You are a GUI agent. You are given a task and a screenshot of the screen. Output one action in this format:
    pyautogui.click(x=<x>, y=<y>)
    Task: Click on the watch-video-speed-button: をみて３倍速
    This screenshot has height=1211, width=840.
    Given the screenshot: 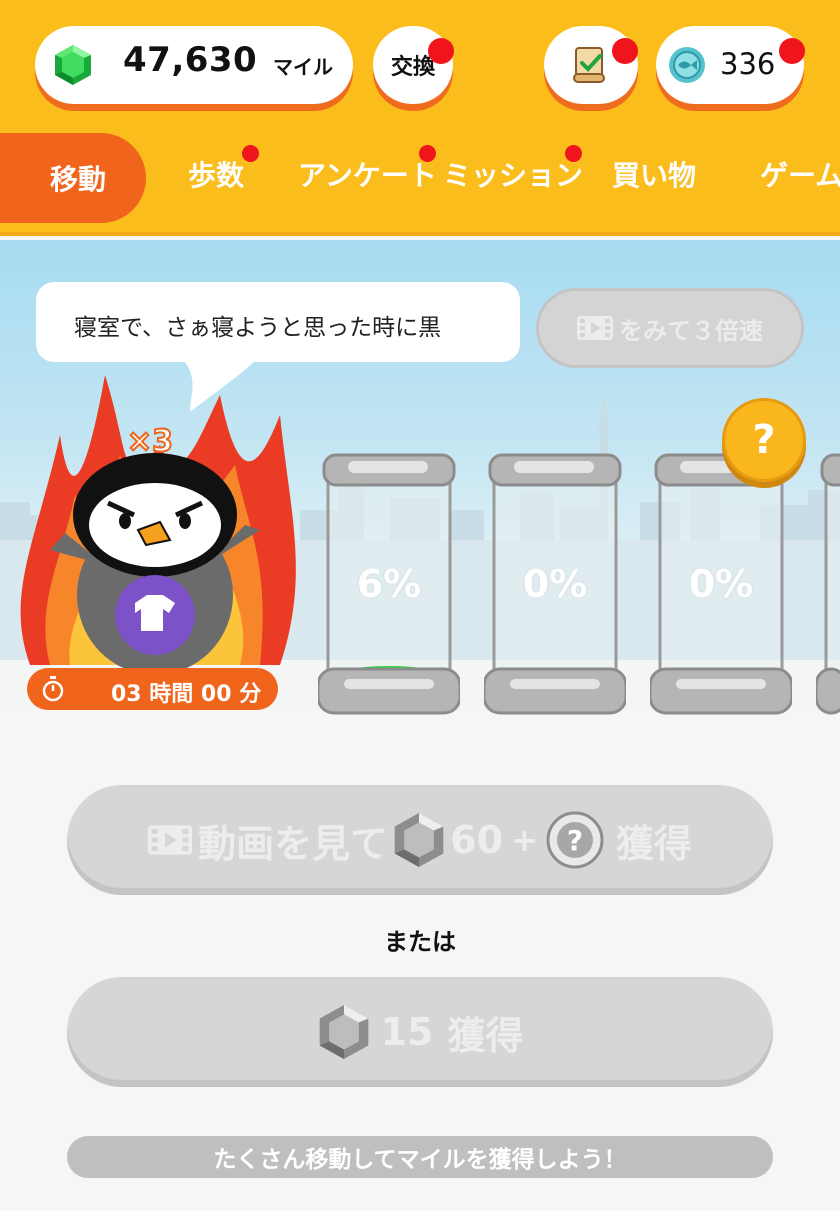 What is the action you would take?
    pyautogui.click(x=670, y=328)
    